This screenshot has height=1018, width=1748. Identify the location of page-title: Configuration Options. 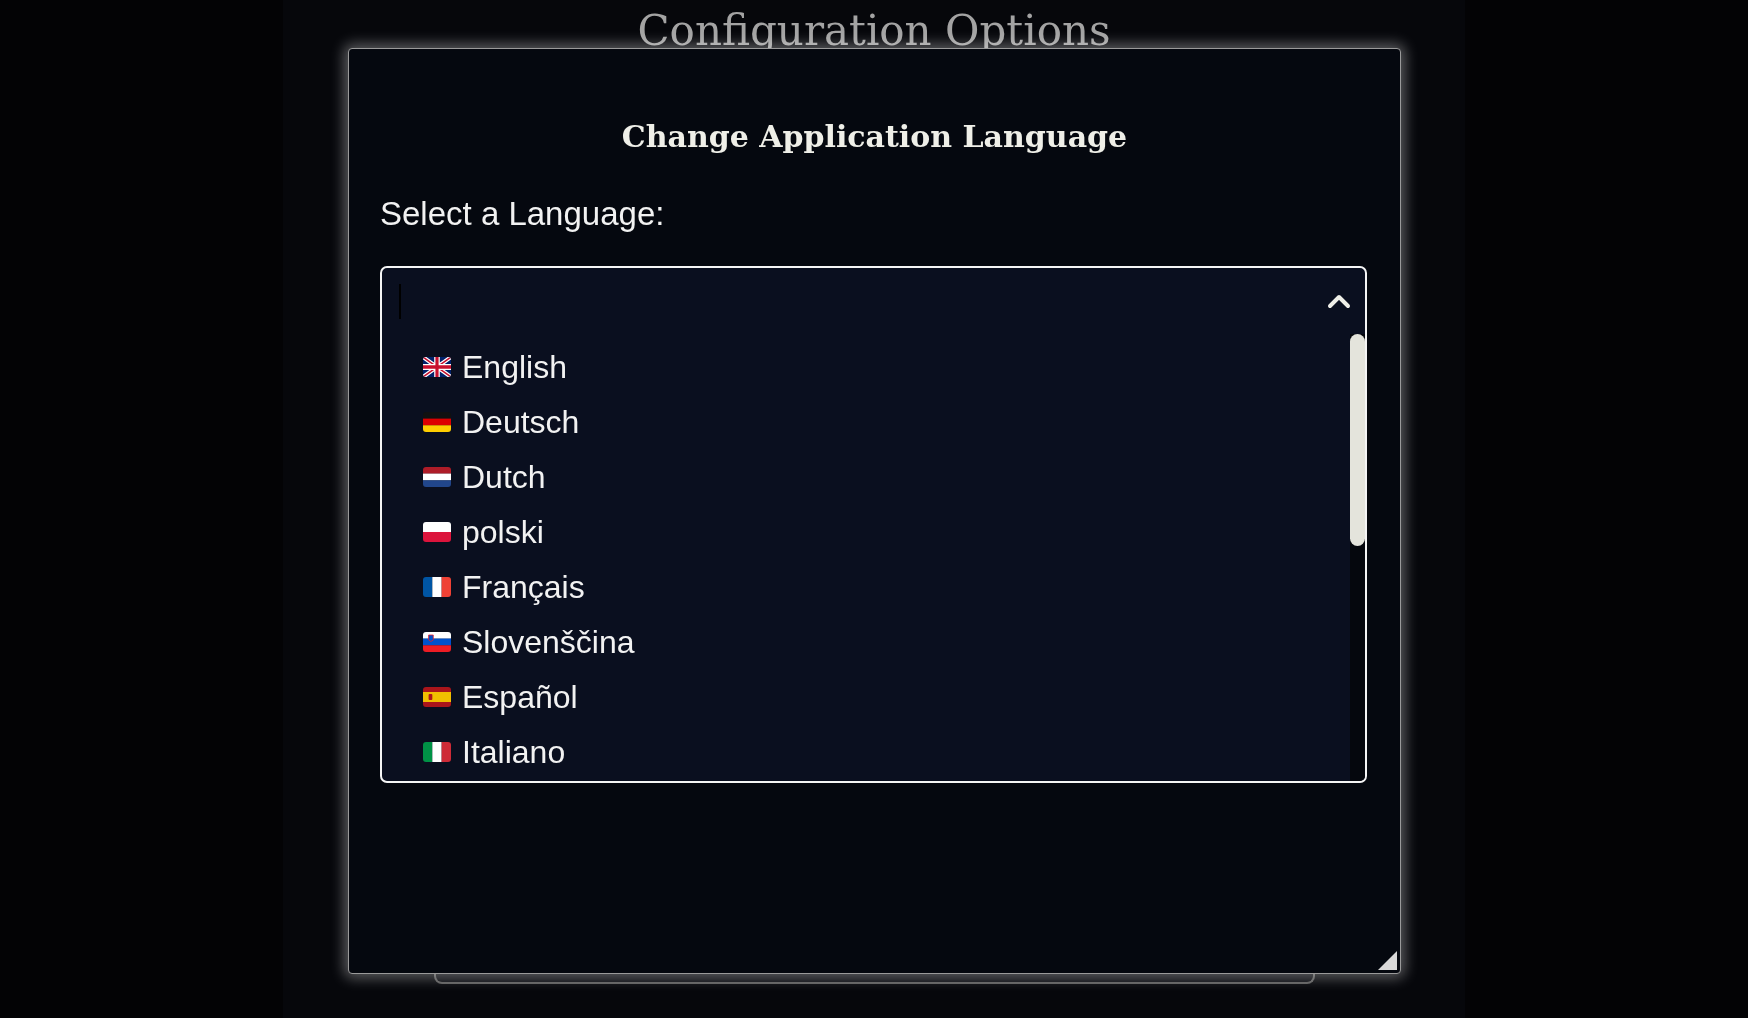
(874, 31).